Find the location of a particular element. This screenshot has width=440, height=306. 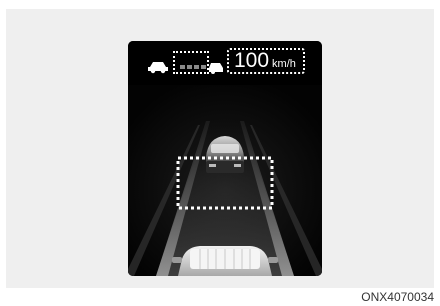

own-vehicle-icon is located at coordinates (225, 261).